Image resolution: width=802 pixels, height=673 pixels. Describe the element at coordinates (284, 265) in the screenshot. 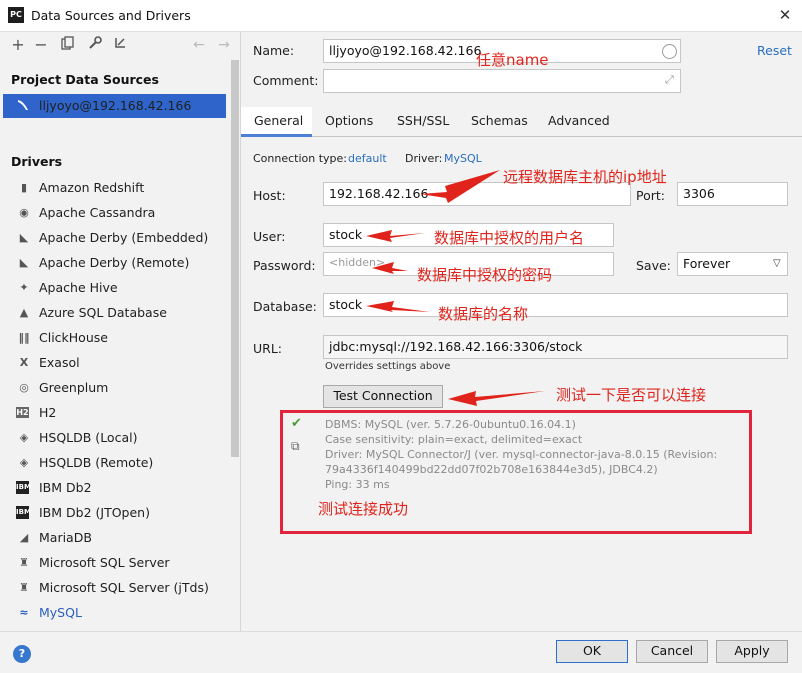

I see `password-label: Password:` at that location.